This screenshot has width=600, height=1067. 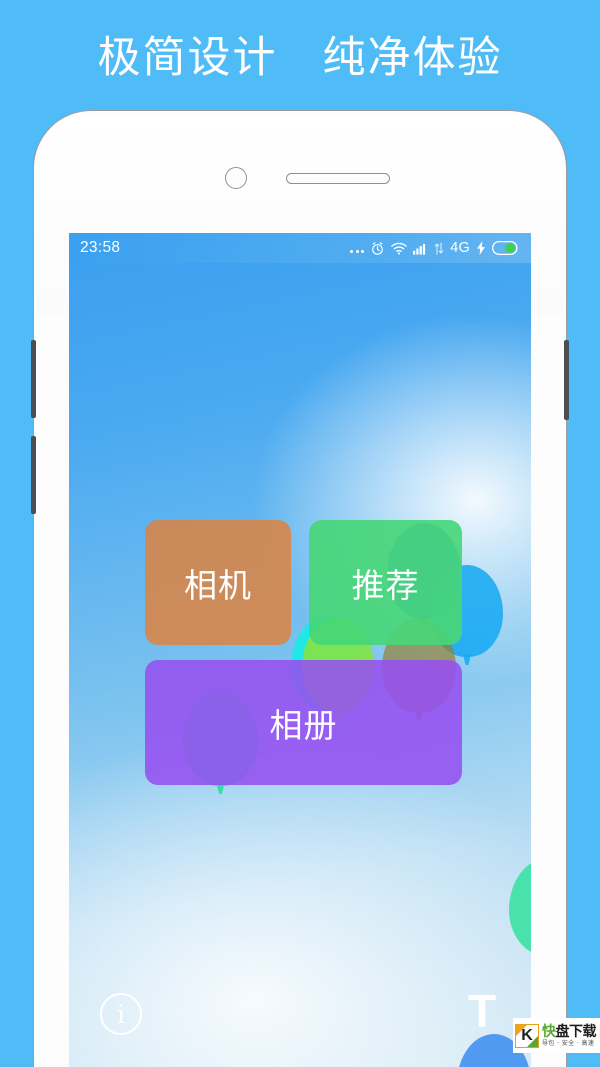 What do you see at coordinates (439, 248) in the screenshot?
I see `data-transfer-icon` at bounding box center [439, 248].